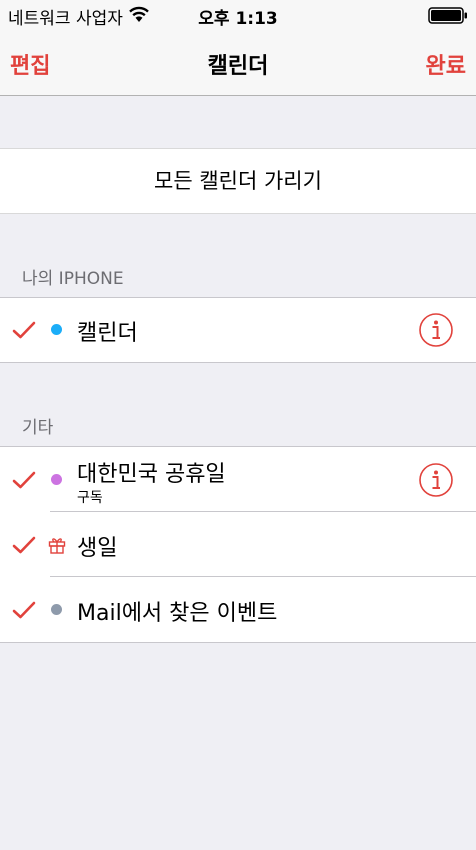  I want to click on navigation-bar: 편집 캘린더 완료, so click(238, 63).